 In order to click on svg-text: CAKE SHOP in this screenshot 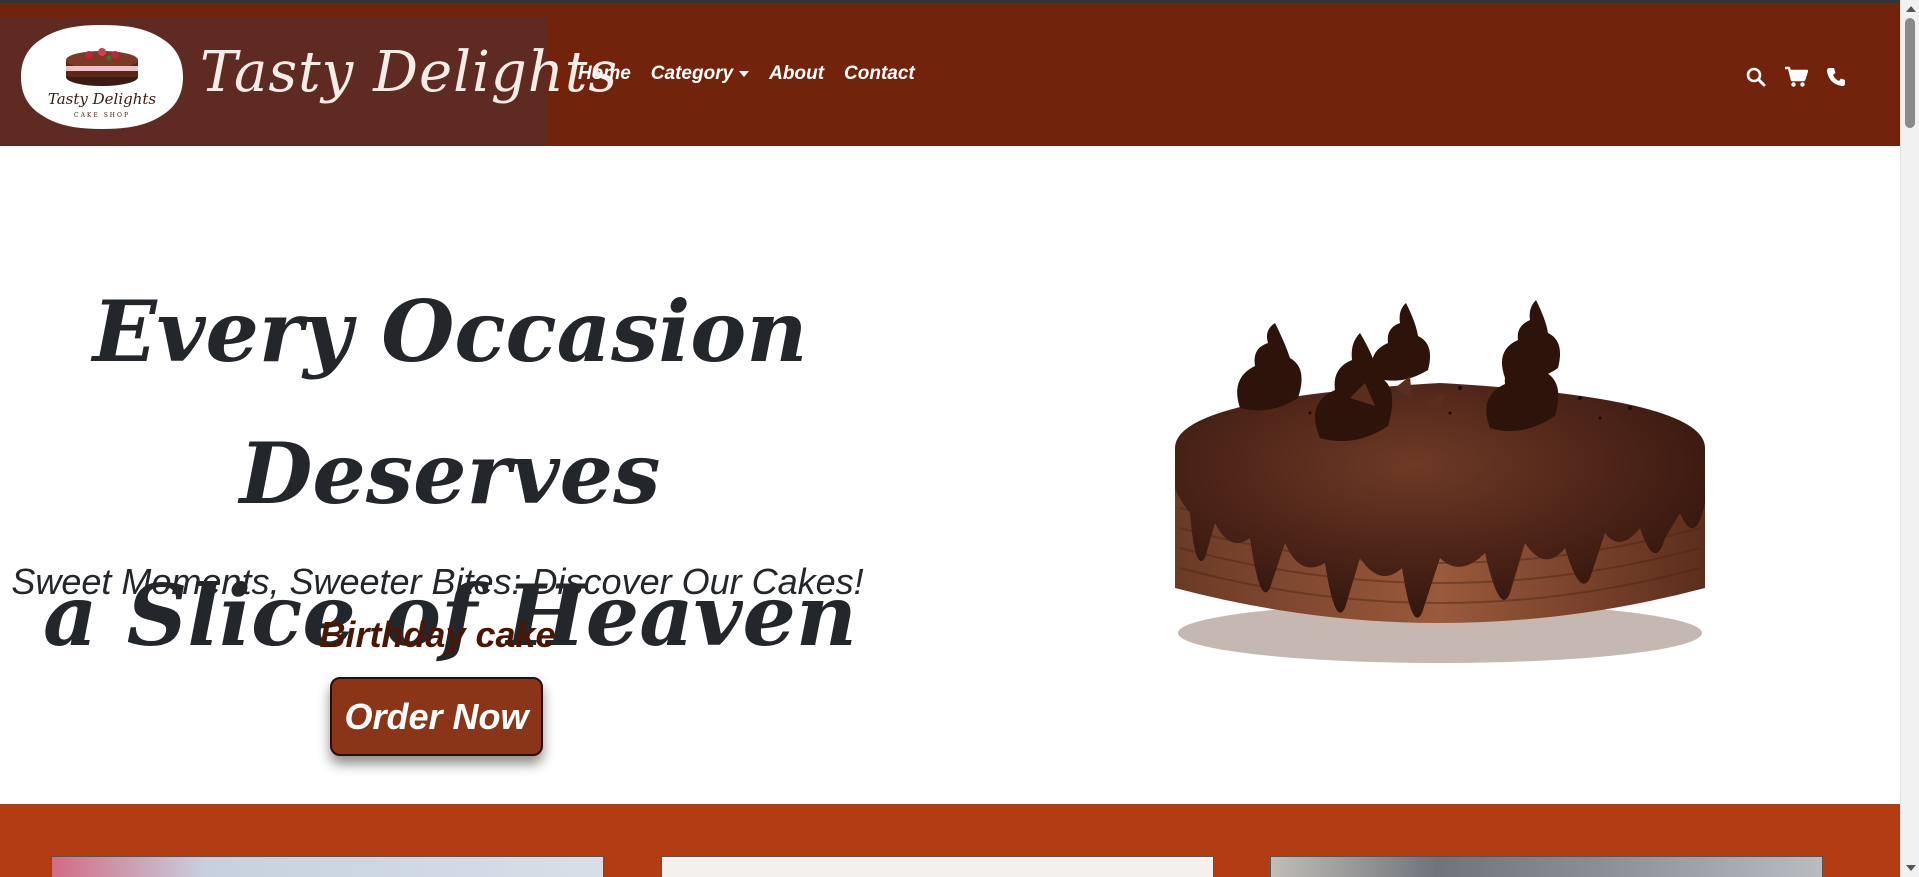, I will do `click(102, 115)`.